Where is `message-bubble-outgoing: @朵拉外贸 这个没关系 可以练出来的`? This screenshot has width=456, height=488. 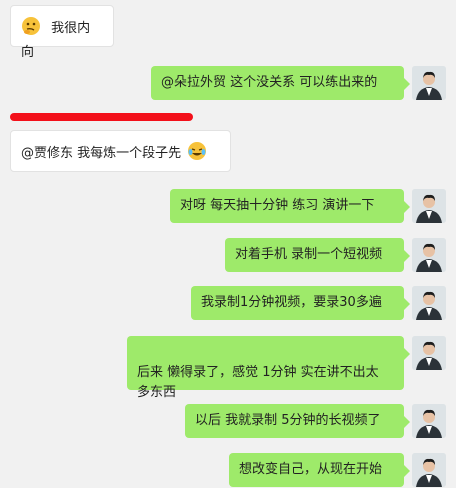
message-bubble-outgoing: @朵拉外贸 这个没关系 可以练出来的 is located at coordinates (280, 83).